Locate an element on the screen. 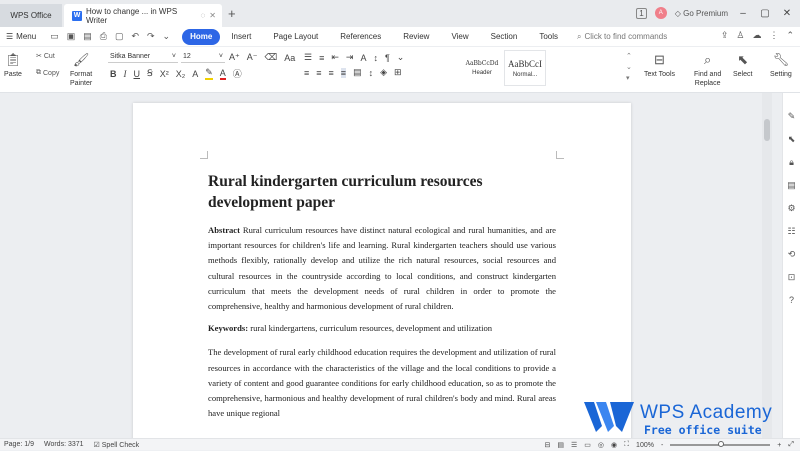  char-border-icon: Ⓐ is located at coordinates (237, 73).